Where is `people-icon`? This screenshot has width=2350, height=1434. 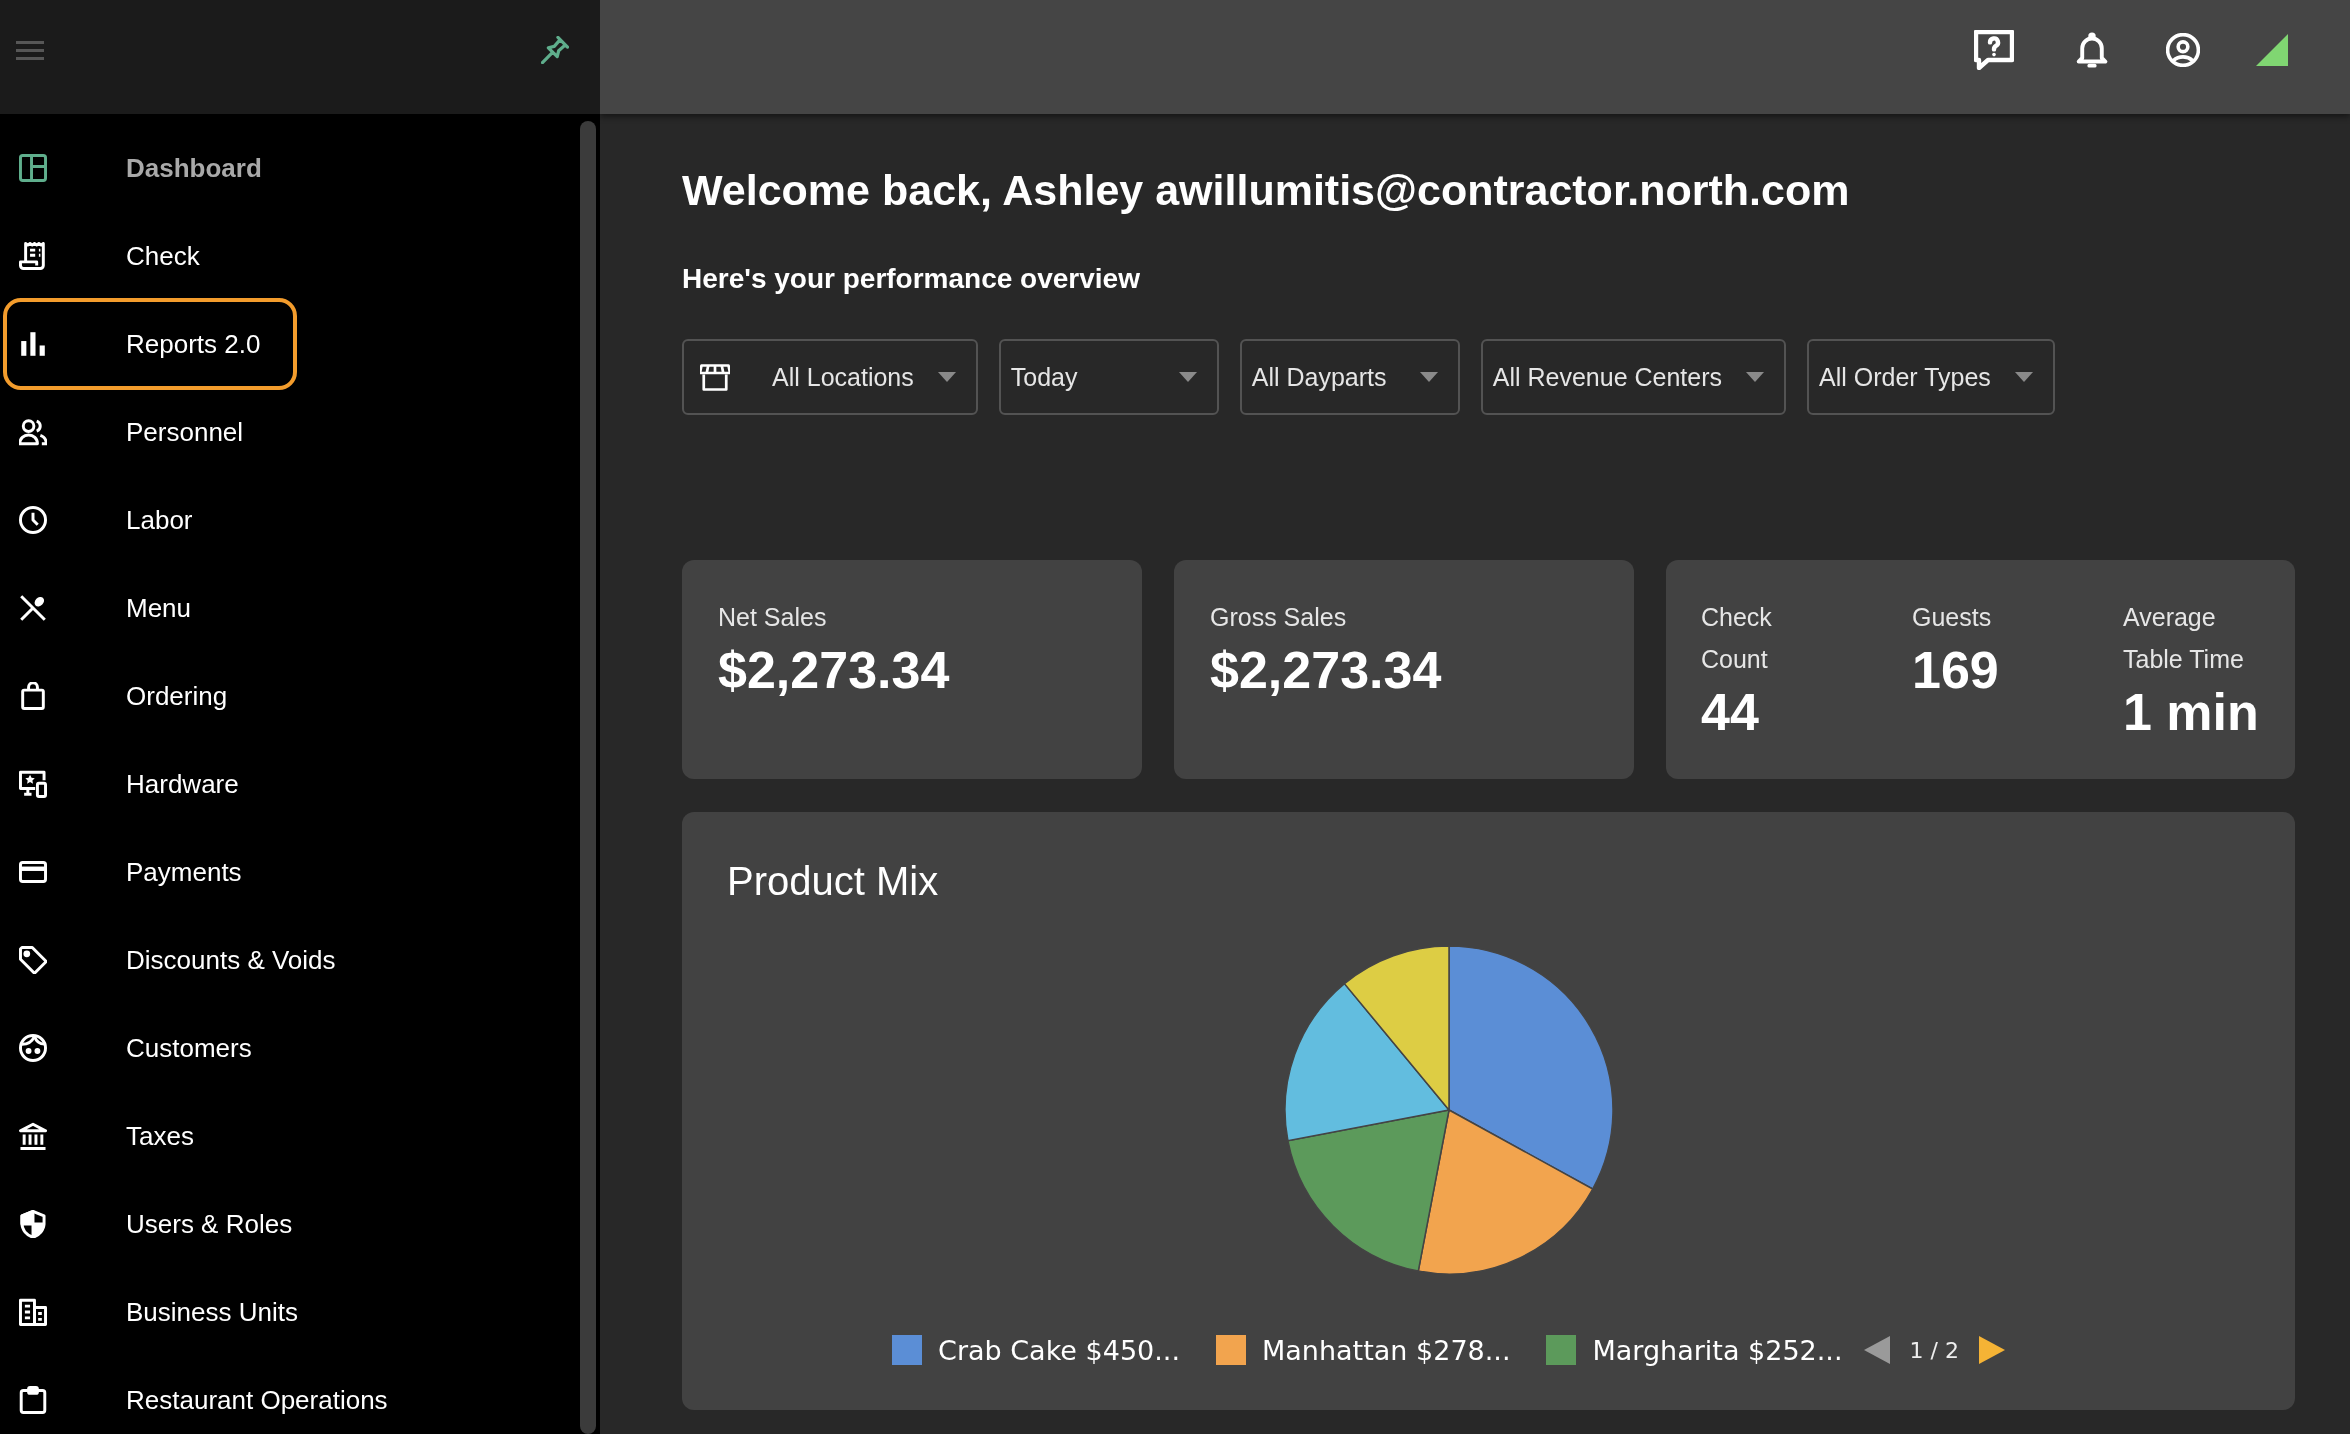 people-icon is located at coordinates (33, 432).